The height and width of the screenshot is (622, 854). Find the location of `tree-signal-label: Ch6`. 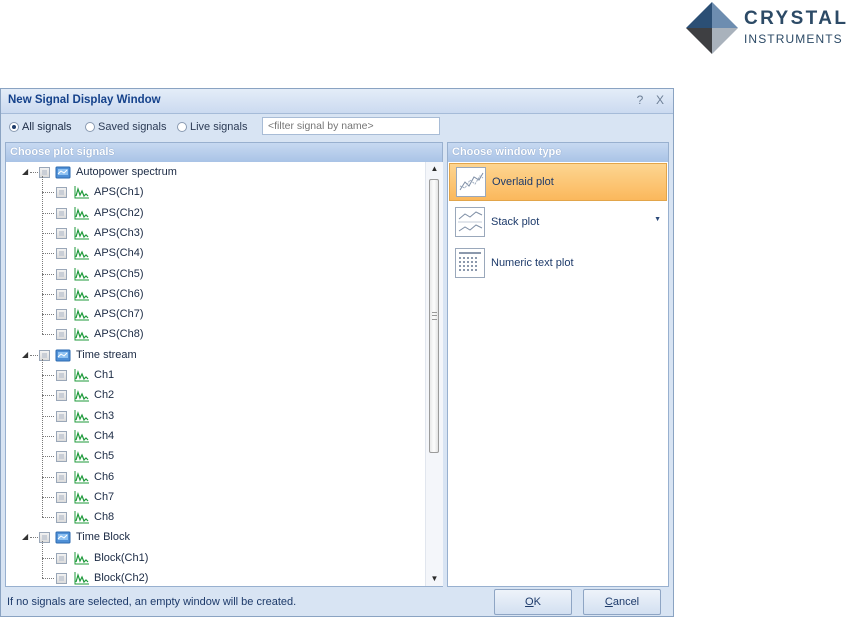

tree-signal-label: Ch6 is located at coordinates (104, 476).